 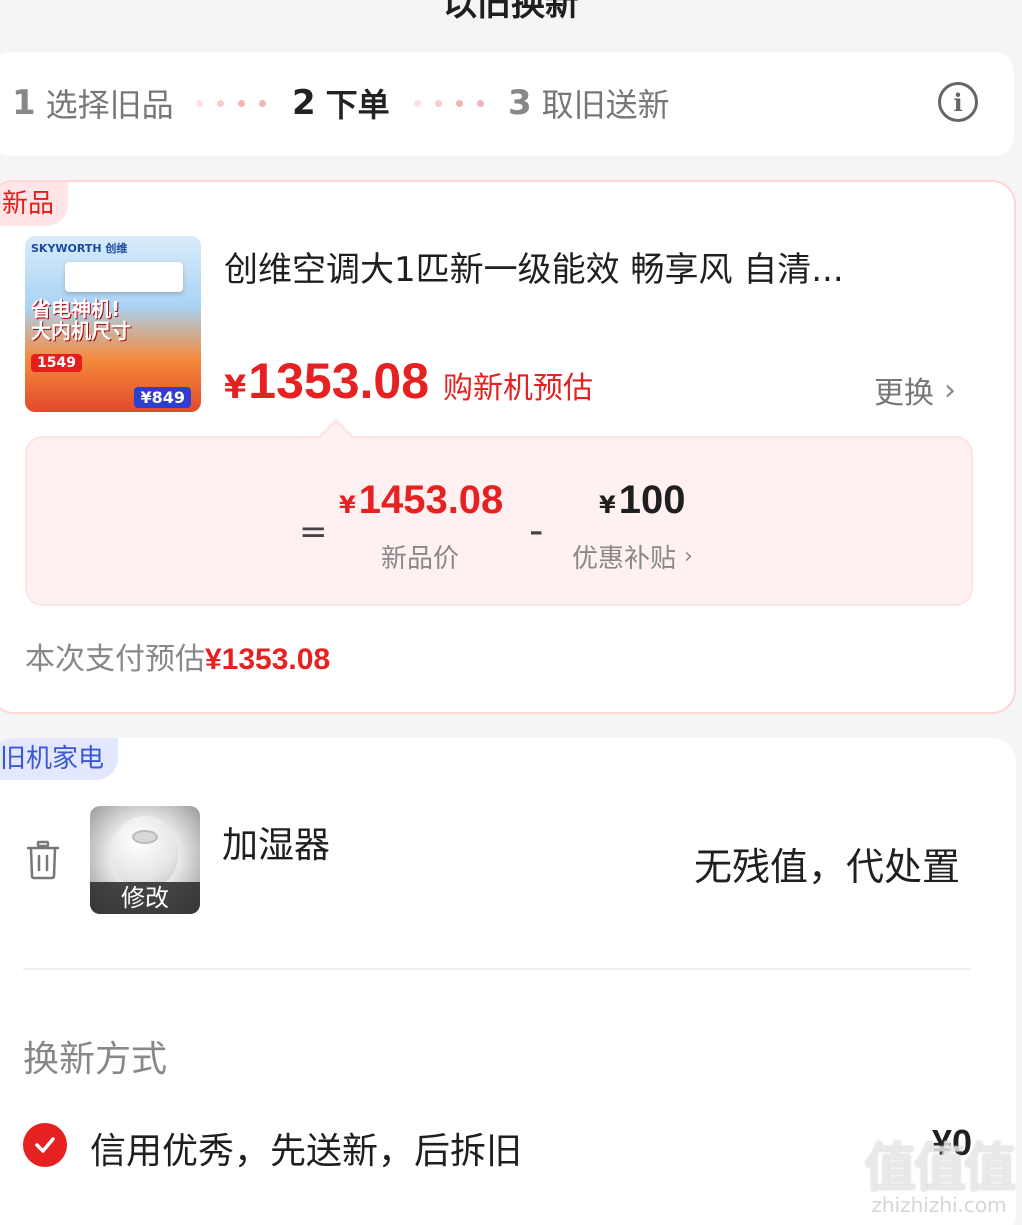 I want to click on product-image: SKYWORTH 创维 省电神机! 大内机尺寸 1549 ¥849, so click(x=113, y=324).